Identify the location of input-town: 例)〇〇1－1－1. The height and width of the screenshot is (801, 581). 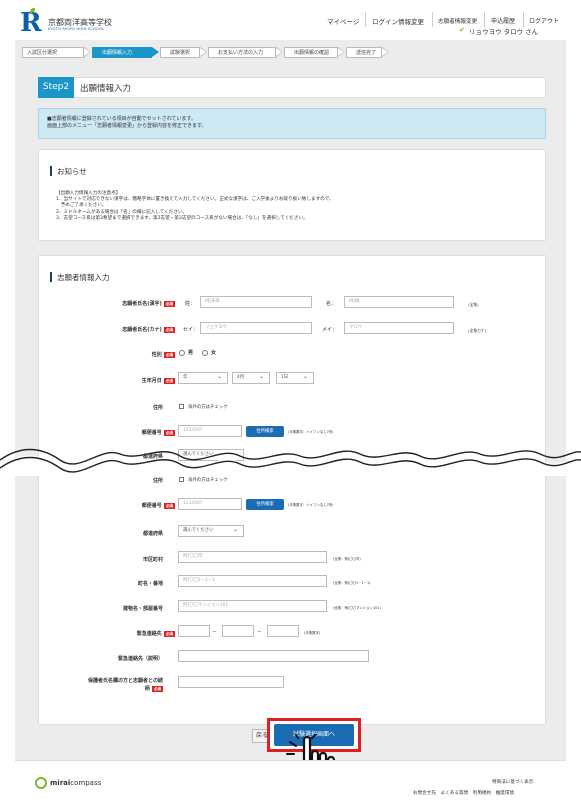
(252, 581).